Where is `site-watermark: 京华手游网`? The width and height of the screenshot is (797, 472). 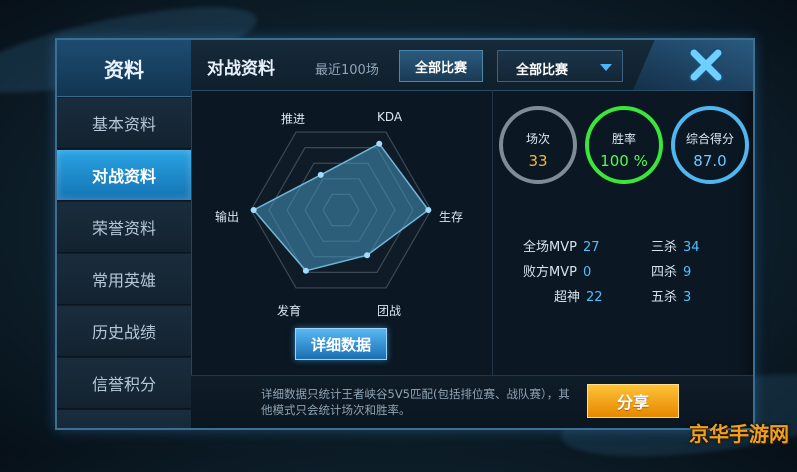
site-watermark: 京华手游网 is located at coordinates (739, 434).